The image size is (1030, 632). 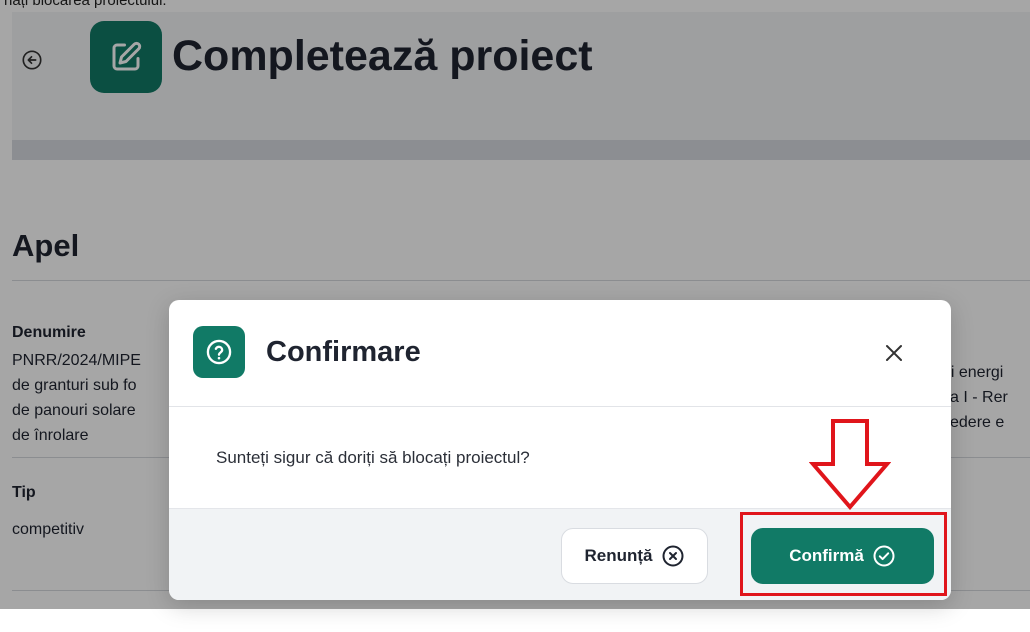 I want to click on x-circle-icon, so click(x=672, y=556).